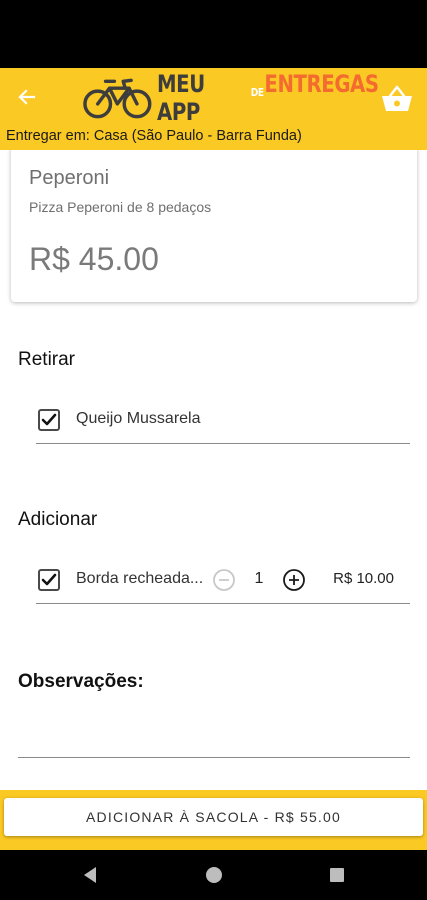 Image resolution: width=427 pixels, height=900 pixels. I want to click on remove-item-checkbox, so click(49, 420).